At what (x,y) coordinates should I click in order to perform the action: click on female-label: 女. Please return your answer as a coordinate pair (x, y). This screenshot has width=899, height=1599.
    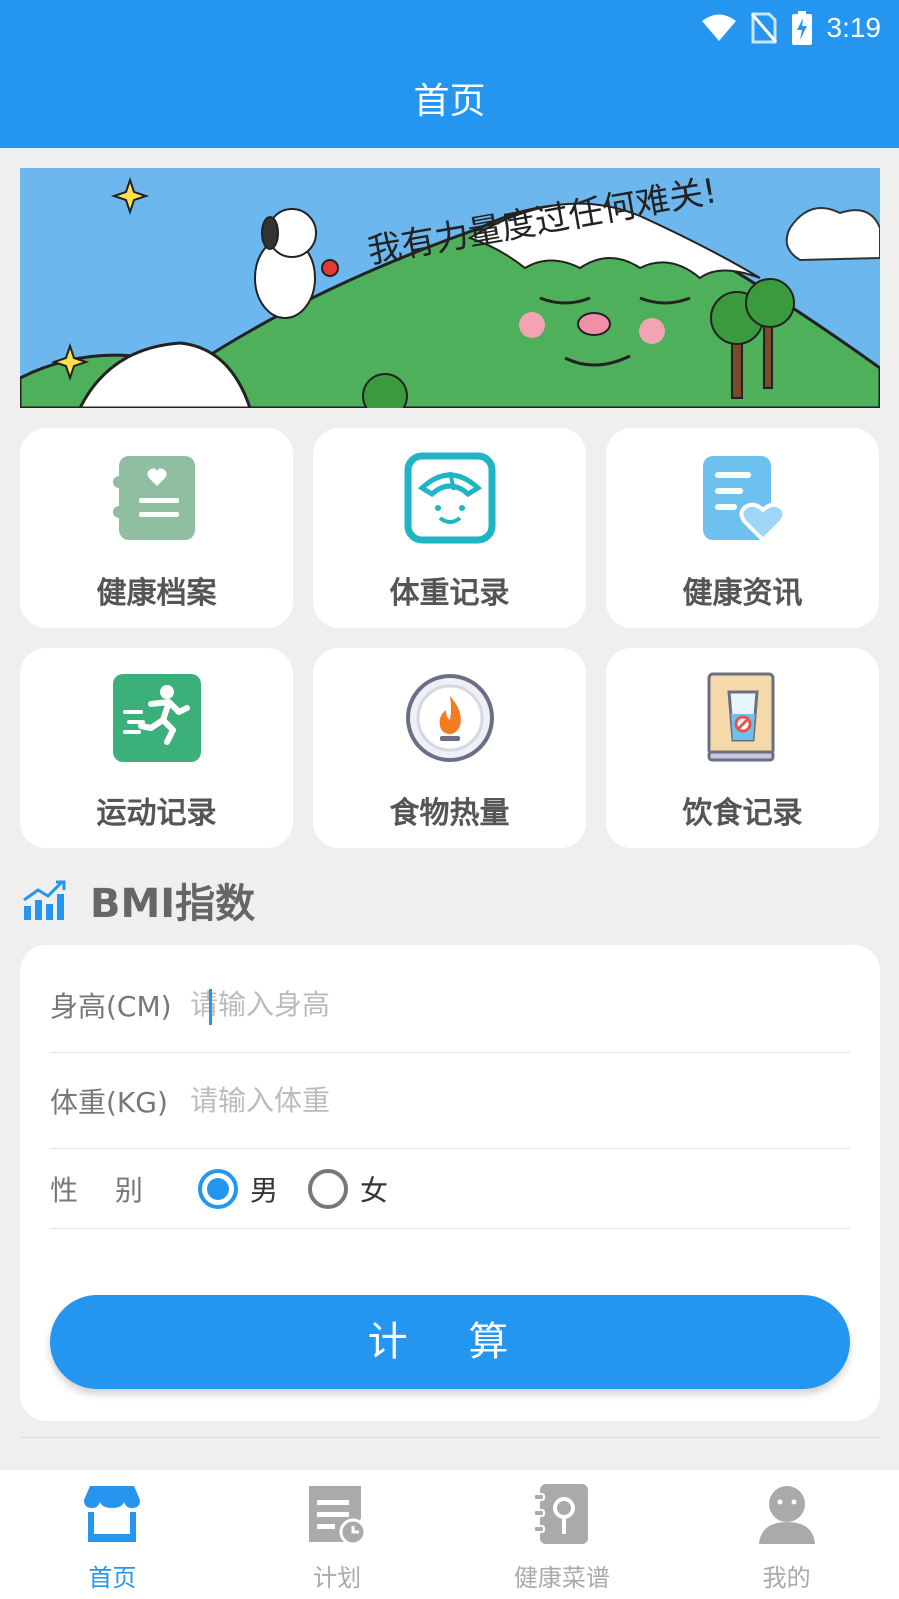
    Looking at the image, I should click on (374, 1189).